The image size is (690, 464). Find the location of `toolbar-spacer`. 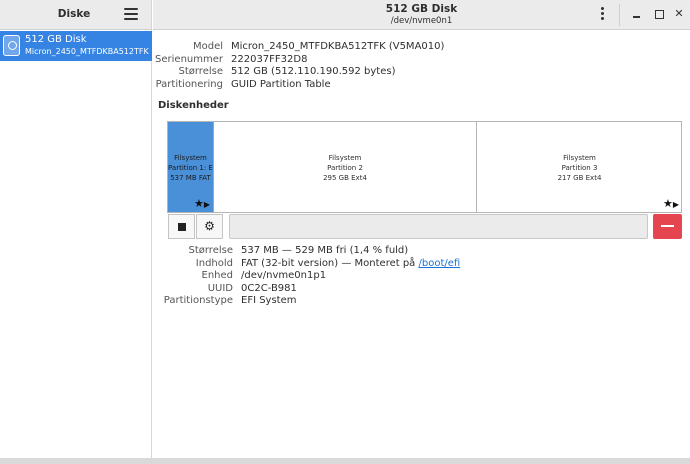

toolbar-spacer is located at coordinates (438, 226).